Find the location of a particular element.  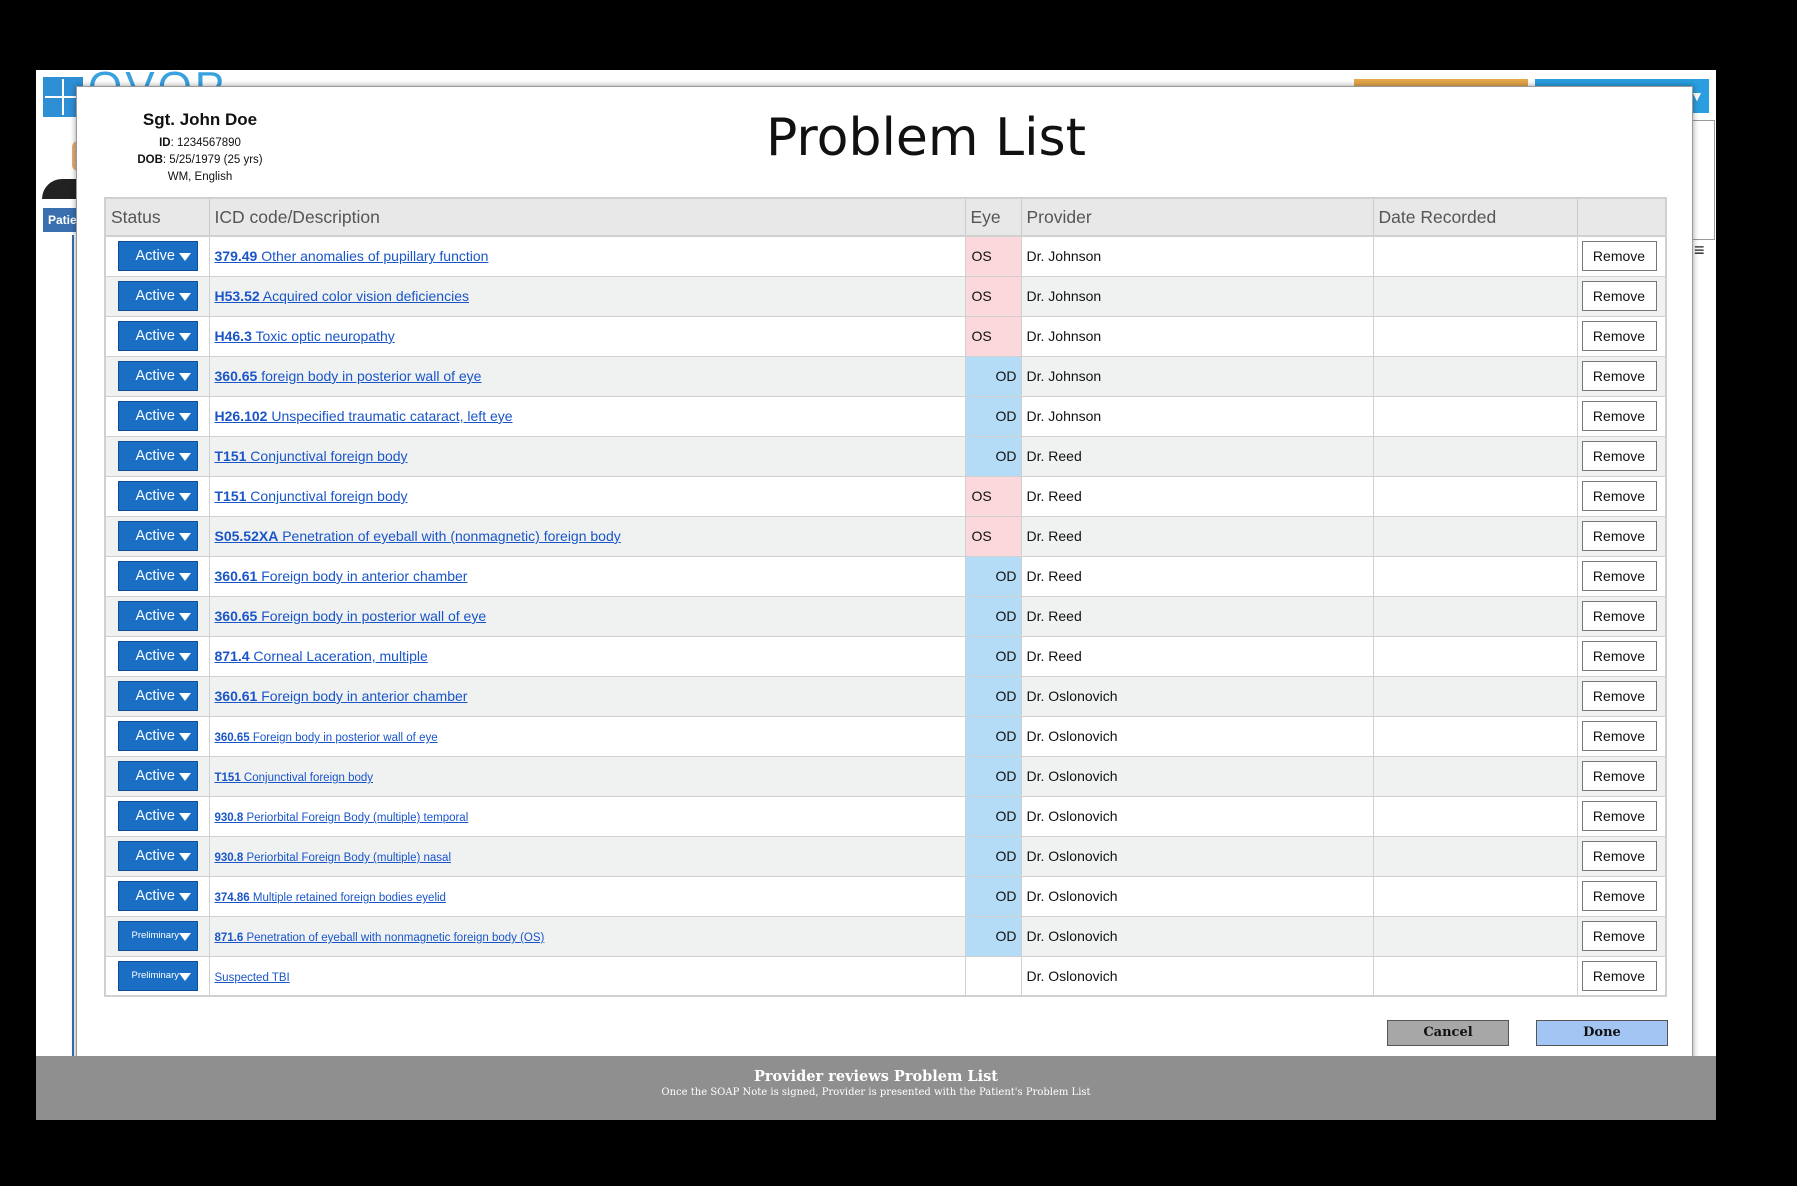

provider-cell: Dr. Johnson is located at coordinates (1197, 416).